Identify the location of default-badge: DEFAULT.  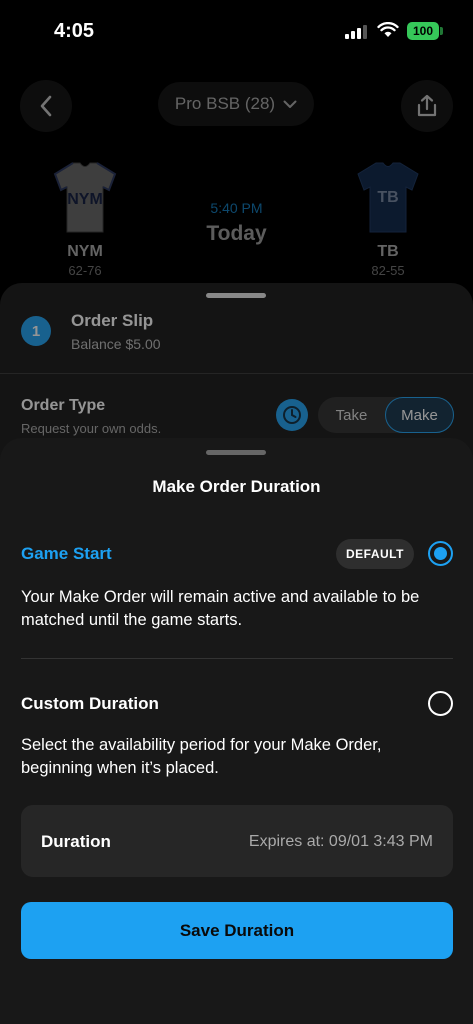
(375, 554).